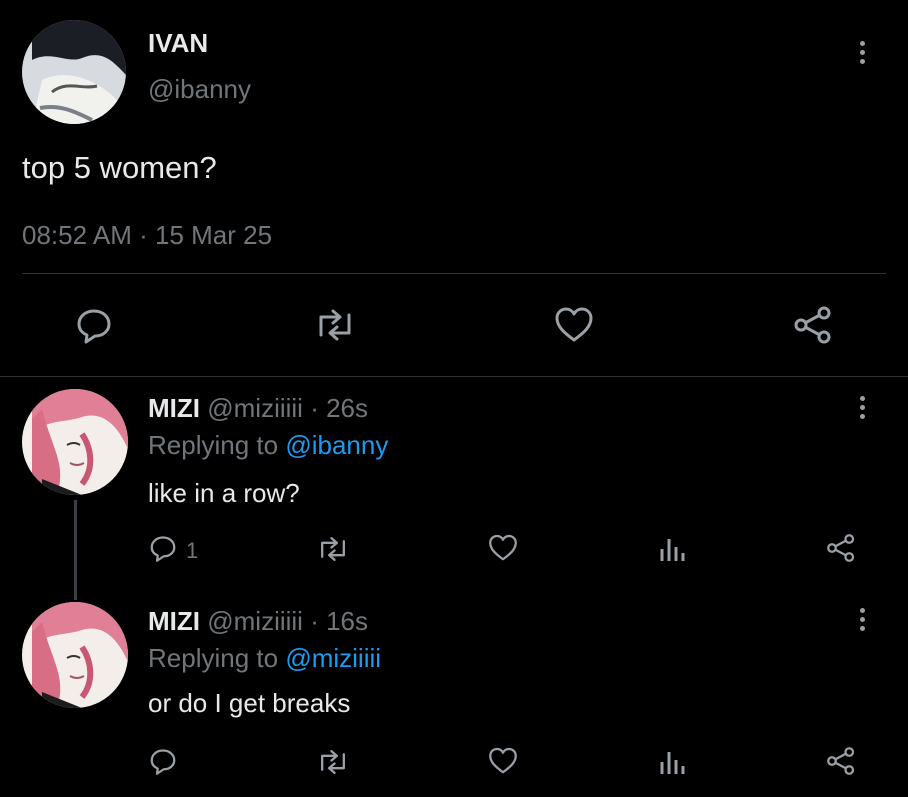 The width and height of the screenshot is (908, 797). I want to click on replying-to-link: @miziiiii, so click(333, 658).